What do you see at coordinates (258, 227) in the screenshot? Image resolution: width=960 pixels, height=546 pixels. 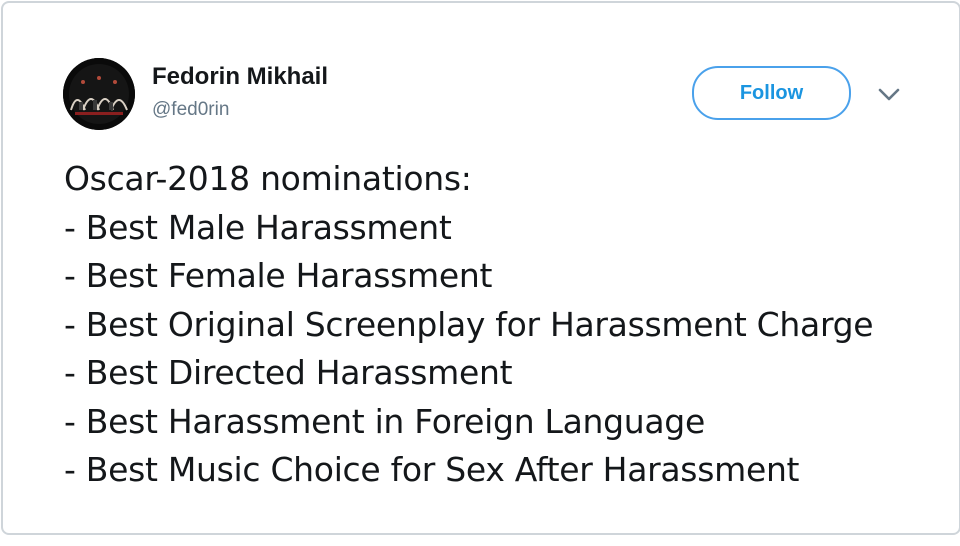 I see `tweet-line: - Best Male Harassment` at bounding box center [258, 227].